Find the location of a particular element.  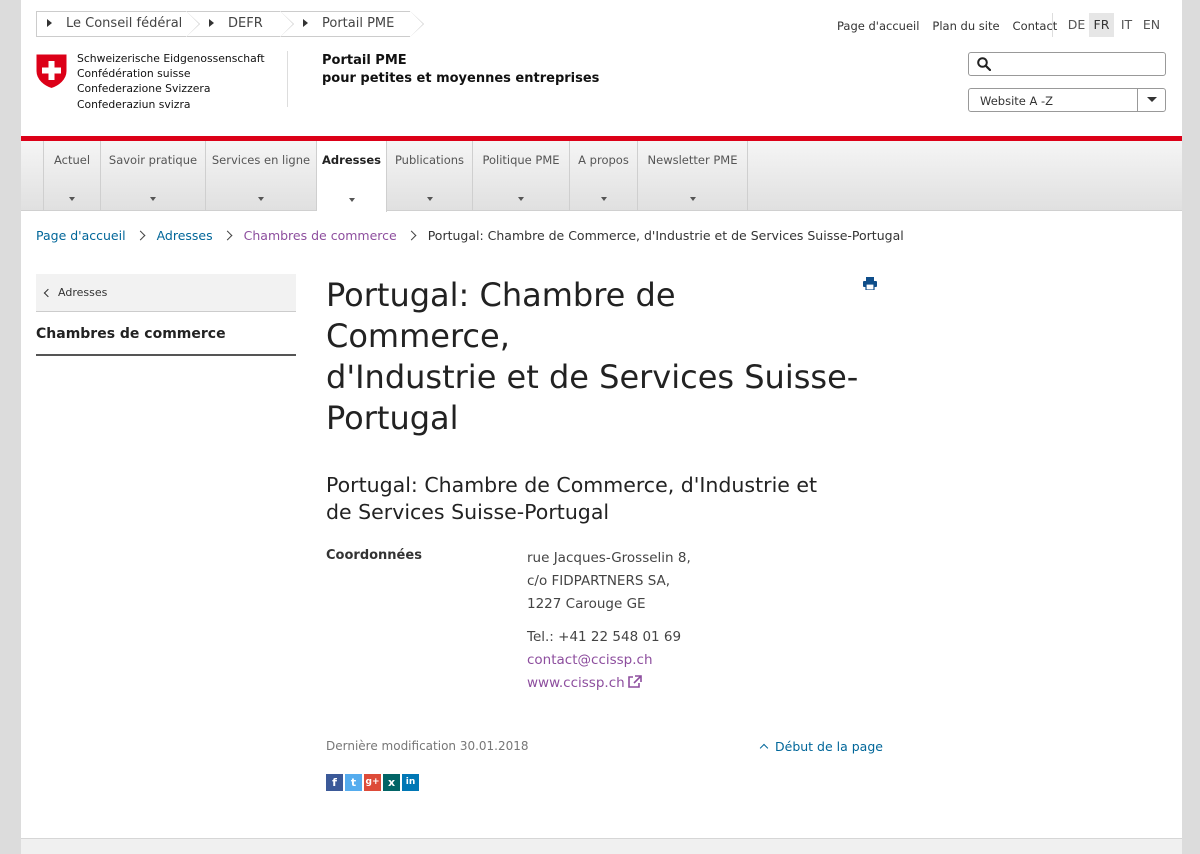

nav-item-label: Actuel is located at coordinates (72, 160).